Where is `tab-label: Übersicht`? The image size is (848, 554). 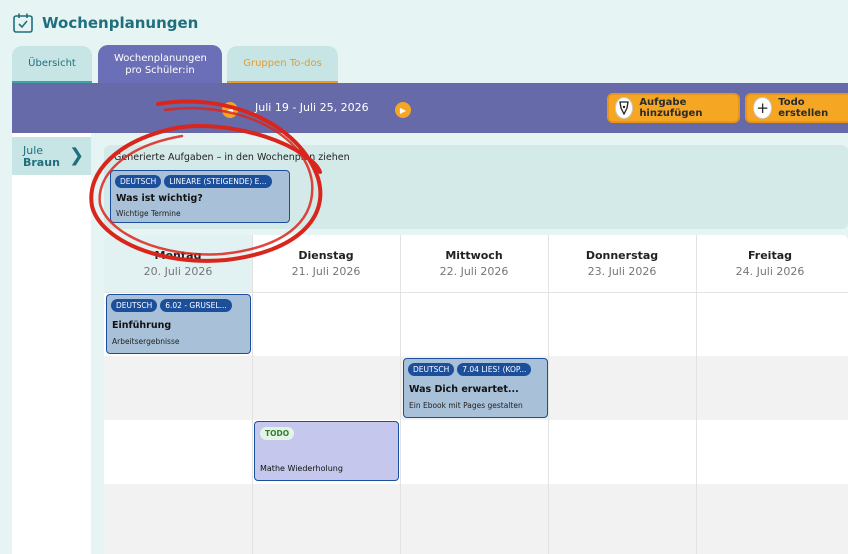 tab-label: Übersicht is located at coordinates (52, 63).